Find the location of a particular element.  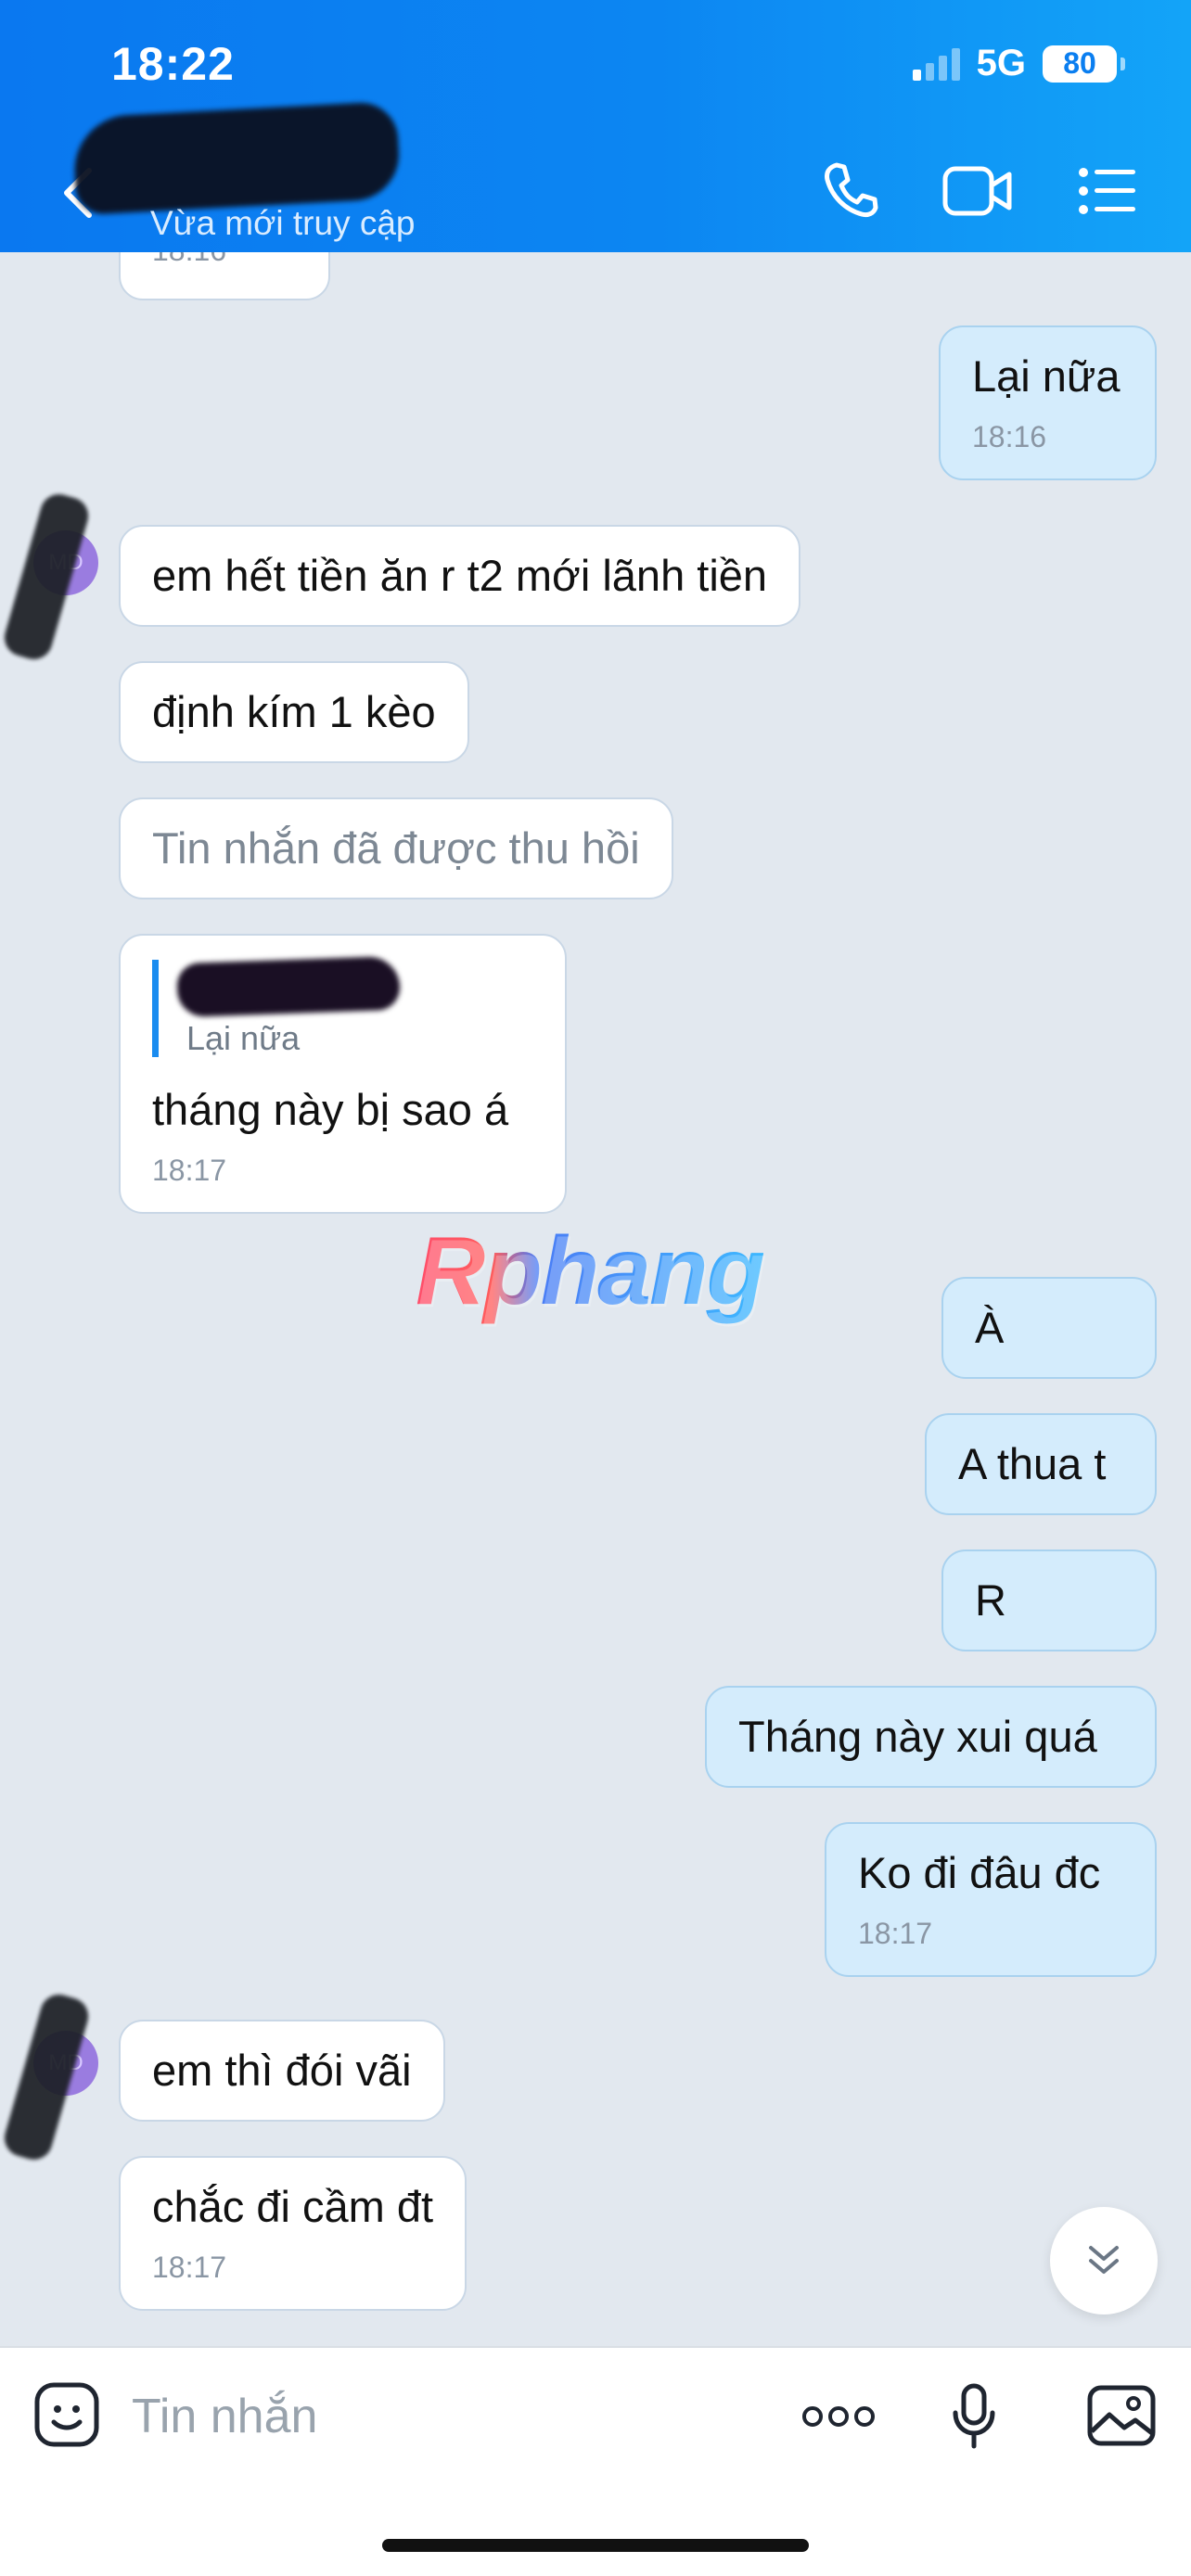

message-text: Tháng này xui quá is located at coordinates (918, 1736).